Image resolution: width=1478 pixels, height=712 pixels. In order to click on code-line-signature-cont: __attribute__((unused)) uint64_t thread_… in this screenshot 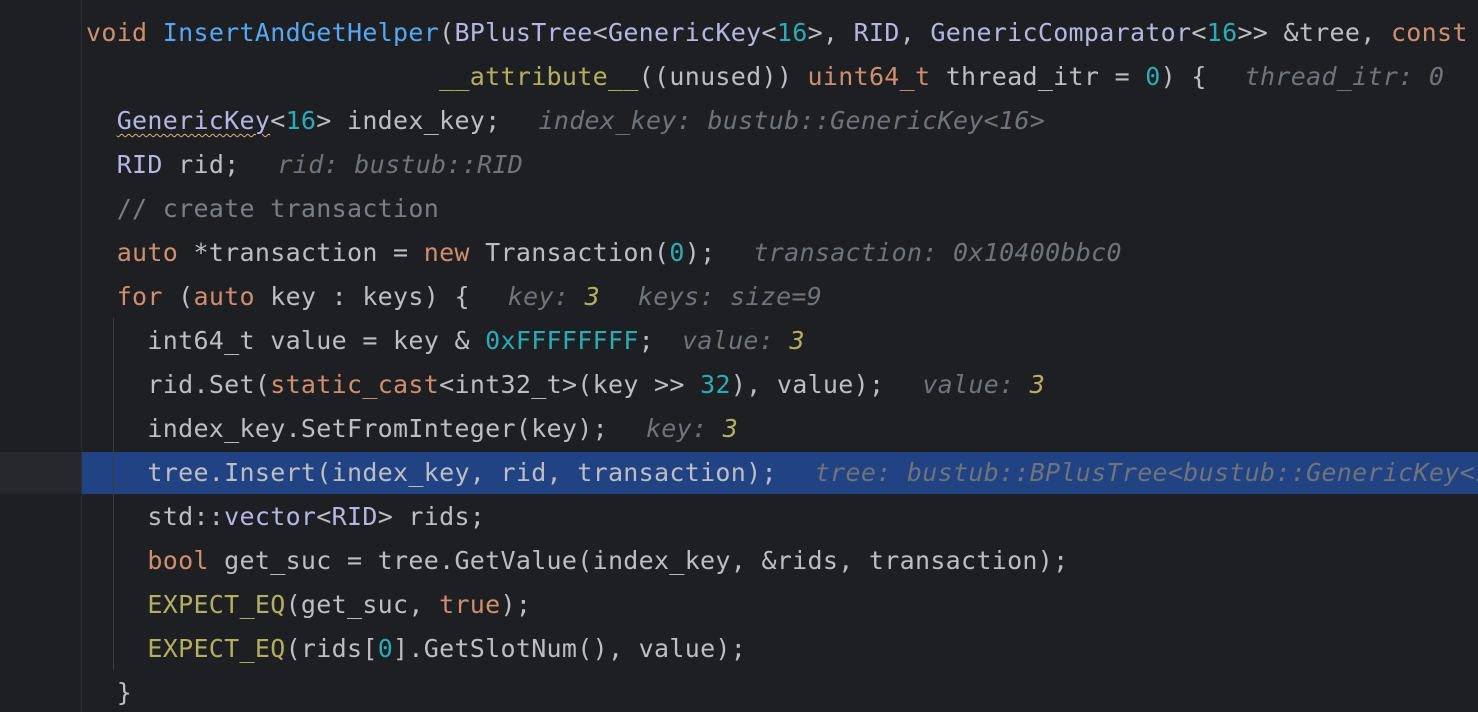, I will do `click(782, 77)`.